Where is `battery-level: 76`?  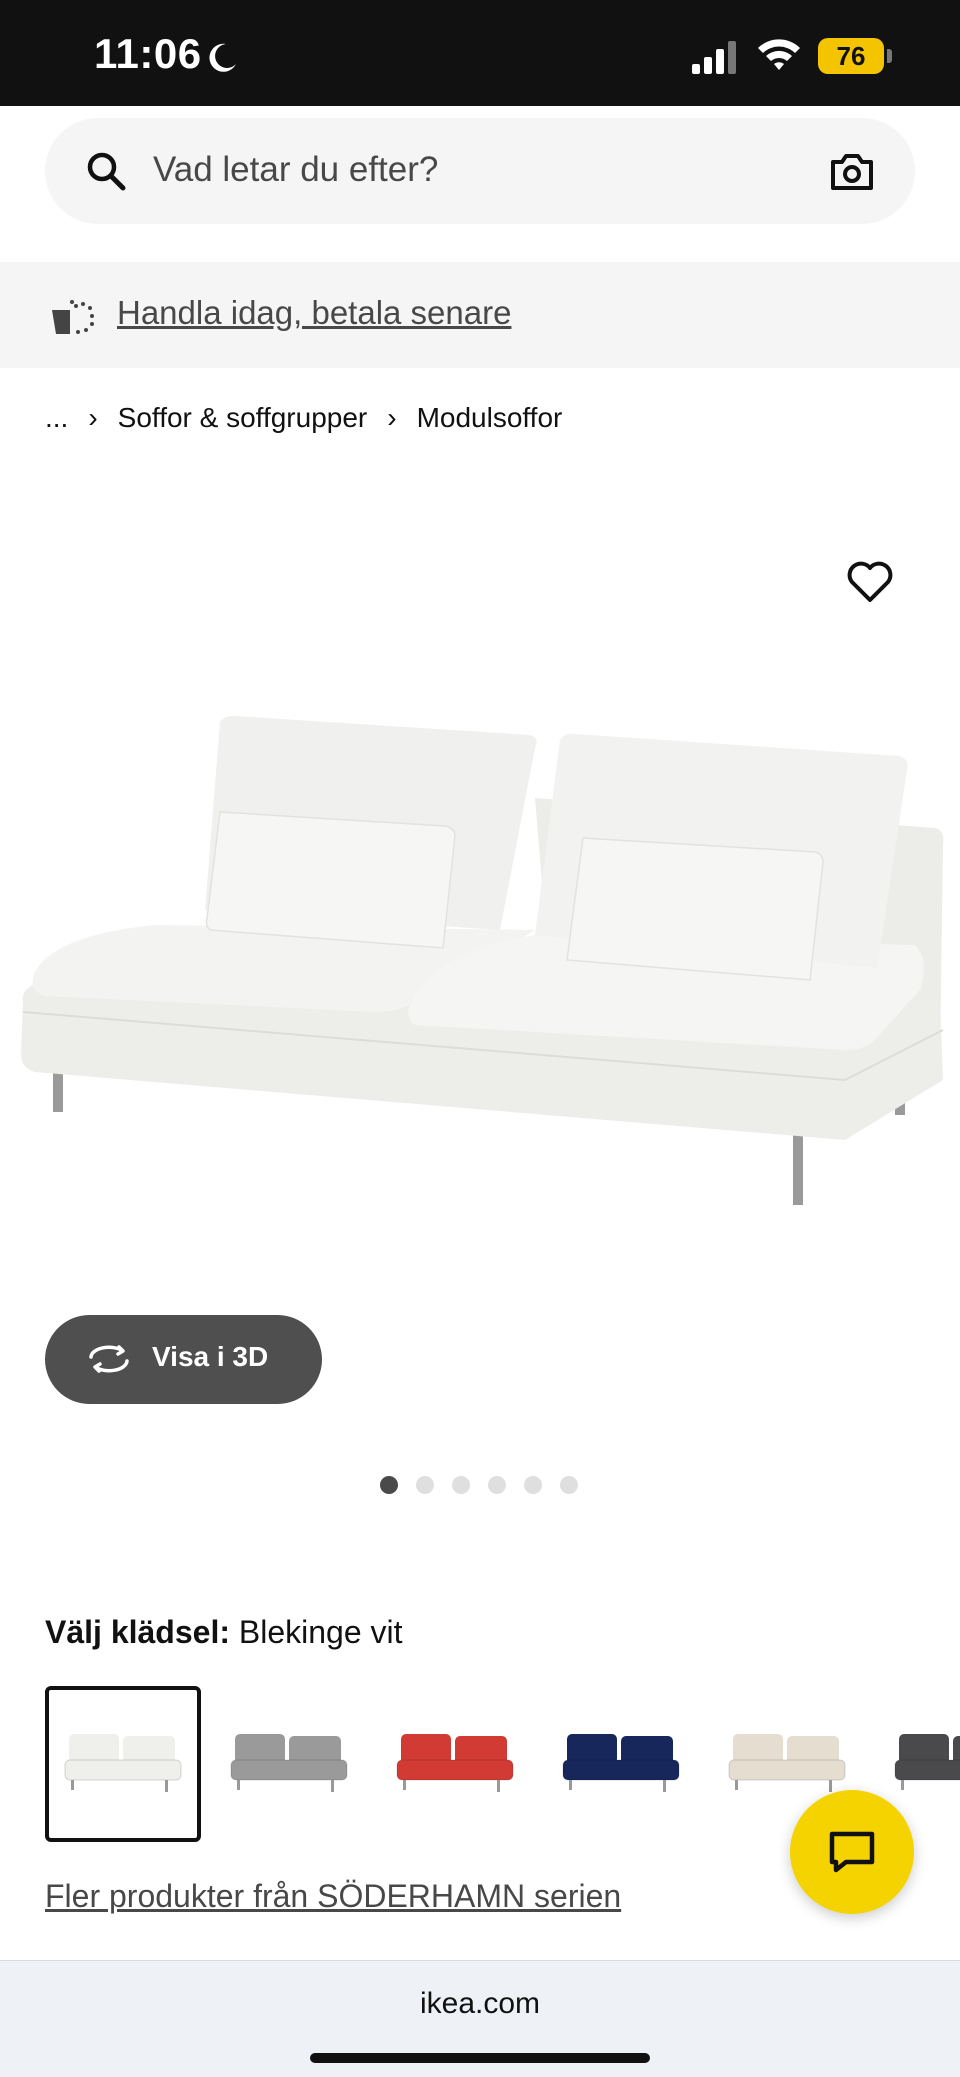
battery-level: 76 is located at coordinates (855, 56).